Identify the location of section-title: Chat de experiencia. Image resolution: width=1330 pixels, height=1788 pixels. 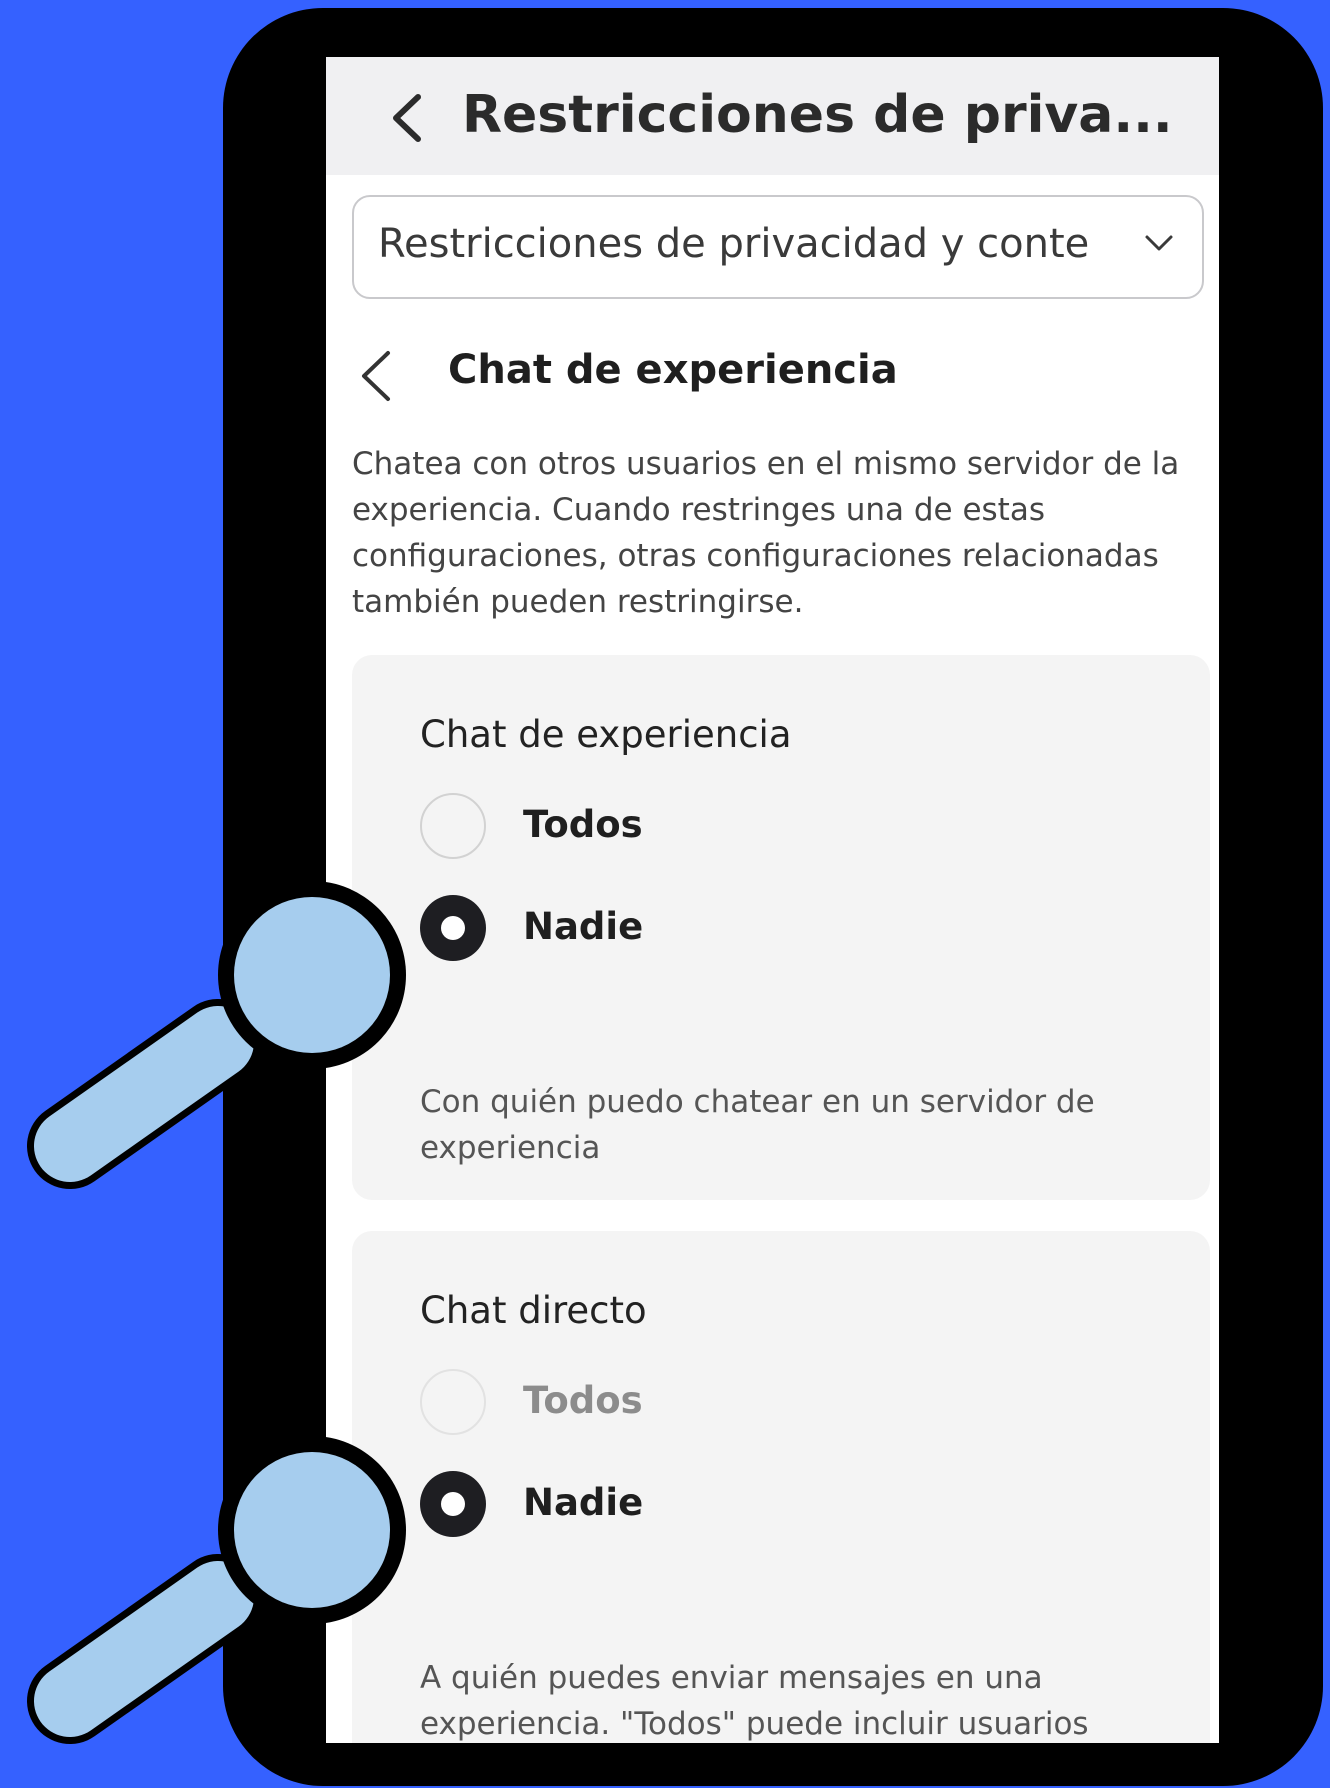
(673, 370).